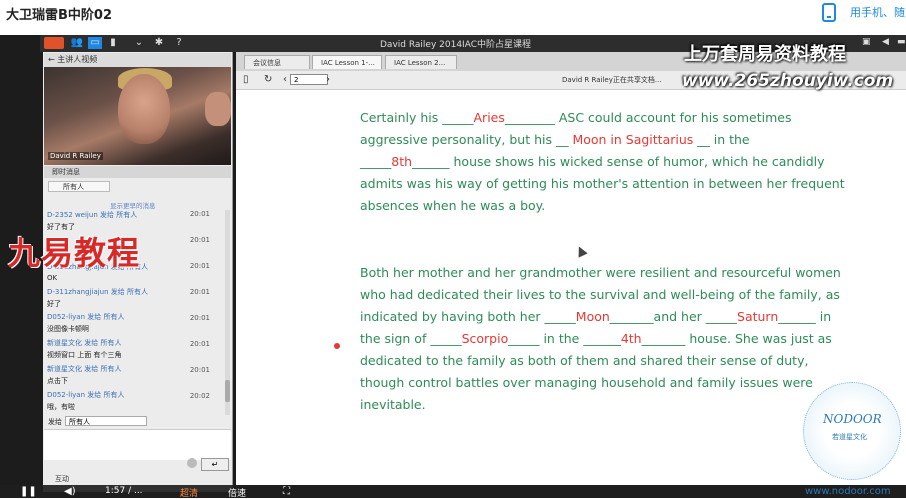 This screenshot has height=499, width=906. Describe the element at coordinates (455, 45) in the screenshot. I see `window-title: David Railey 2014IAC中阶占星课程` at that location.